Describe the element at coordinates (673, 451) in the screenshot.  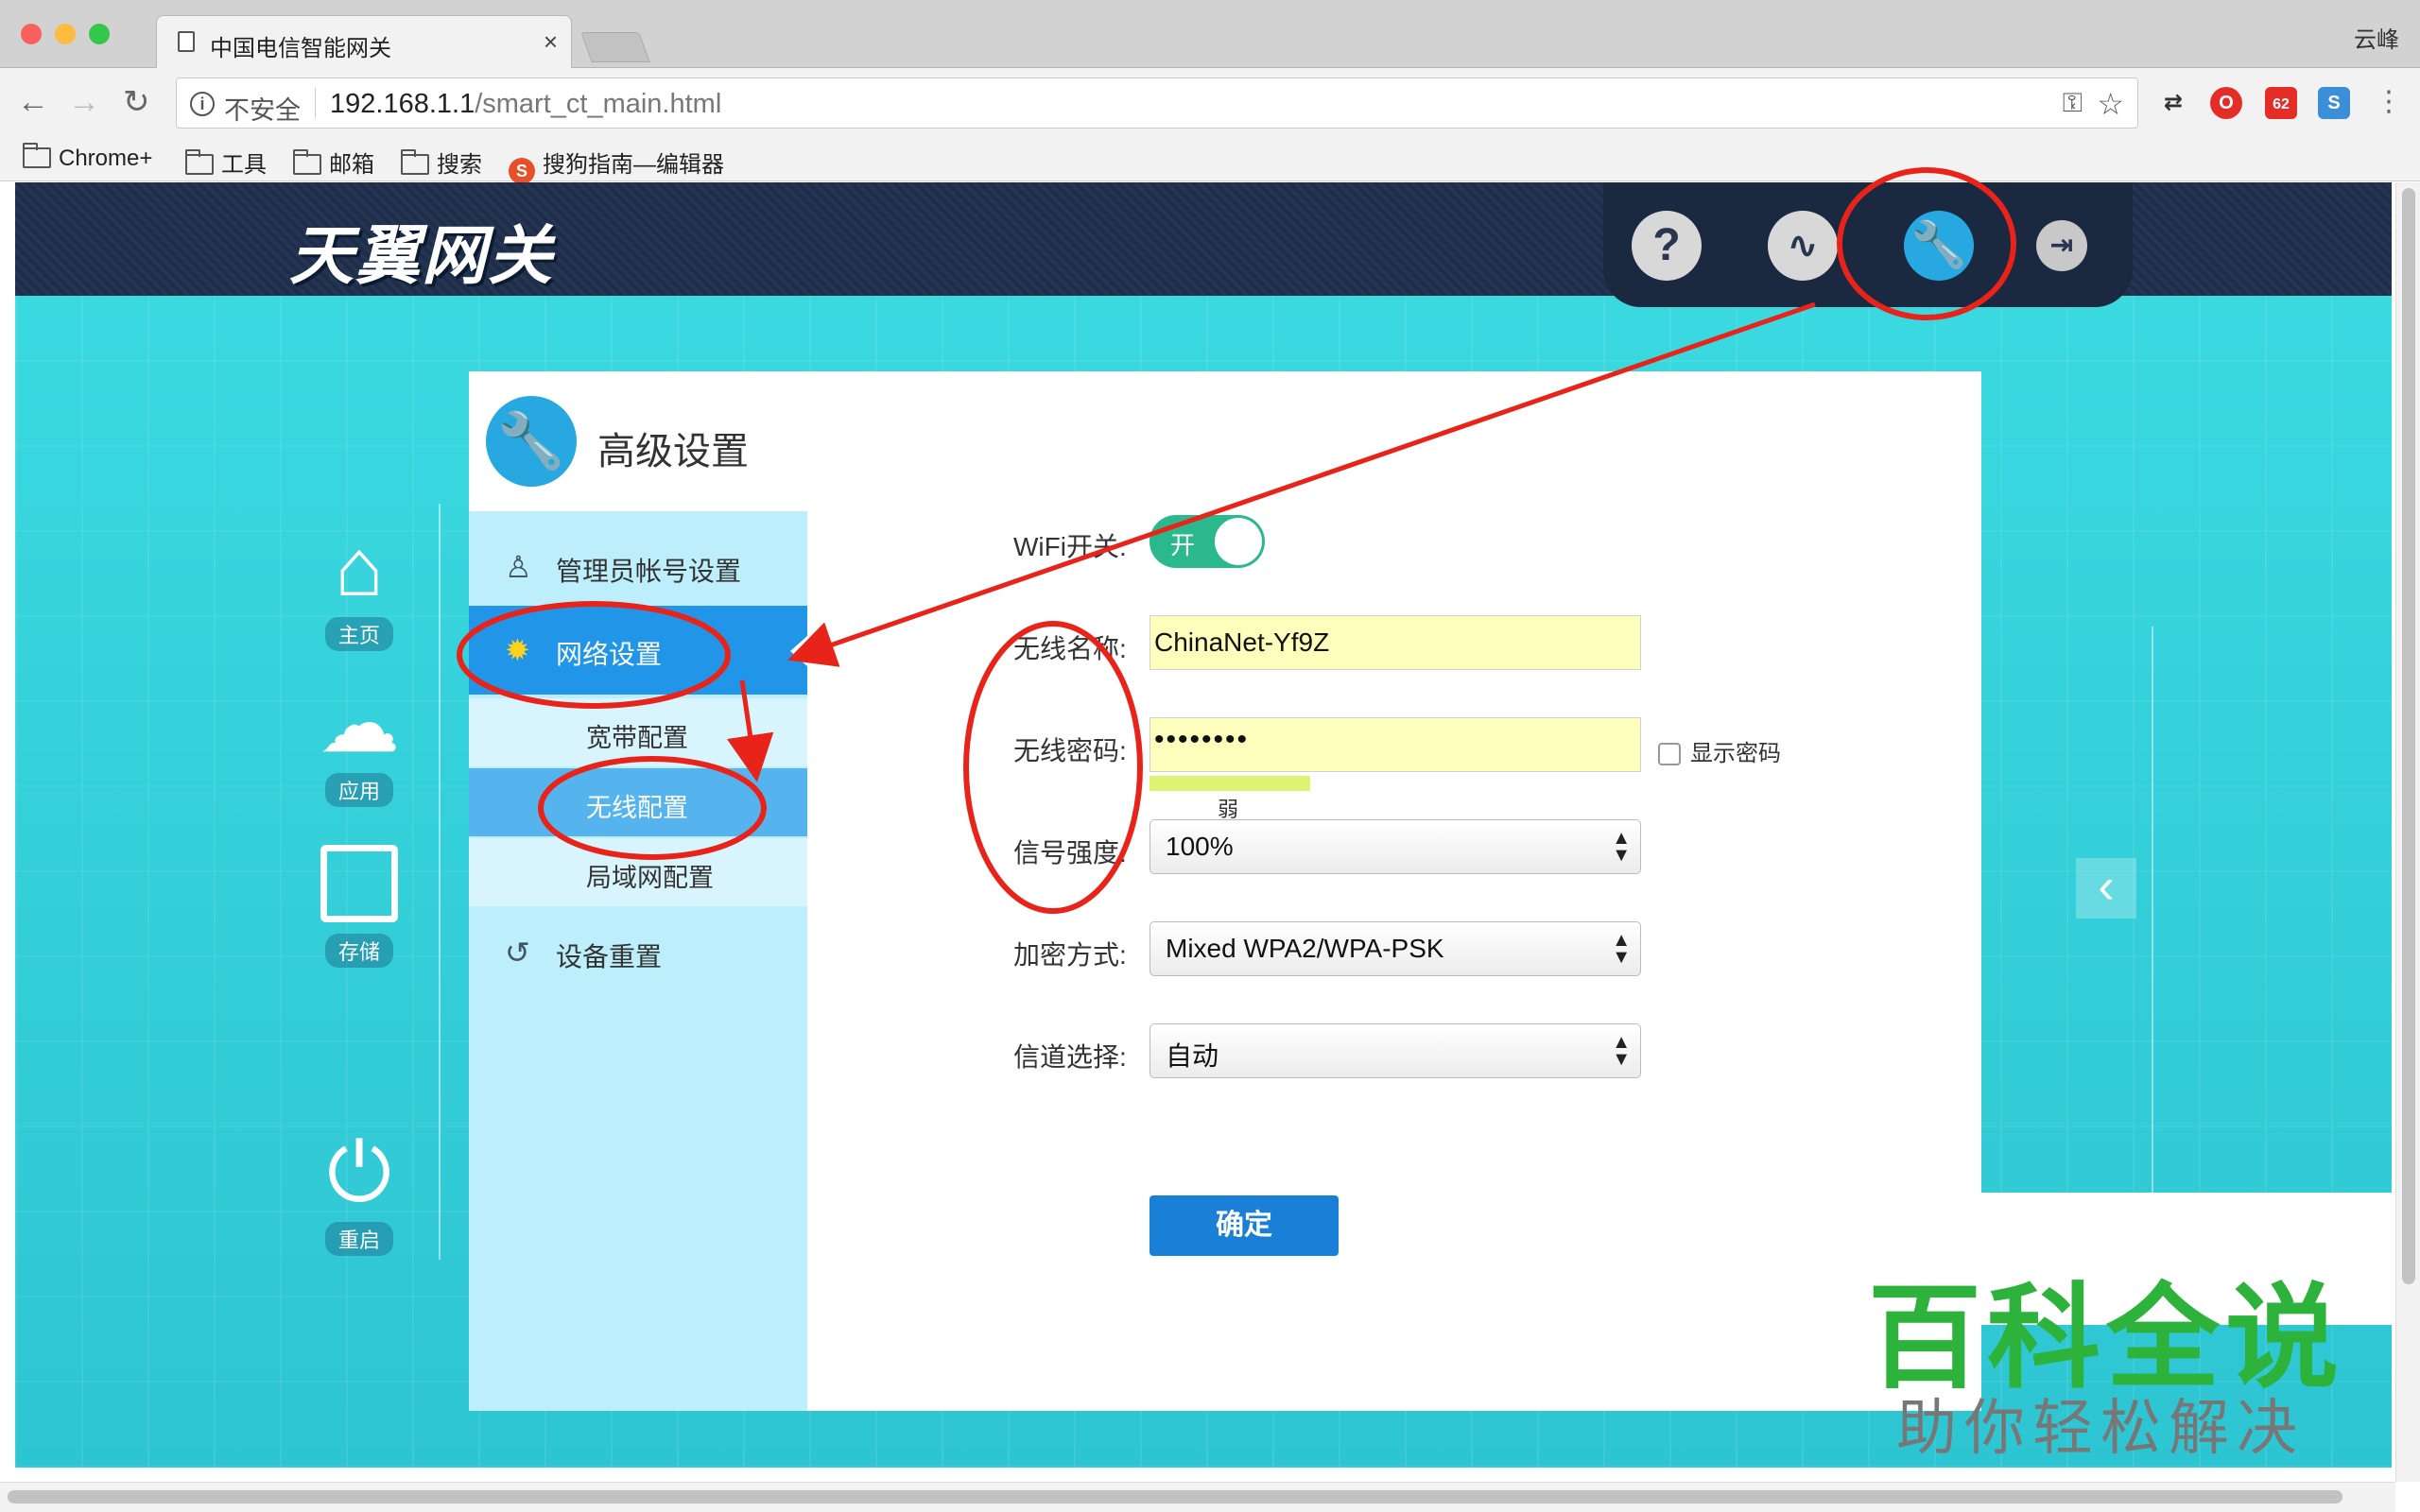
I see `settings-menu-title: 高级设置` at that location.